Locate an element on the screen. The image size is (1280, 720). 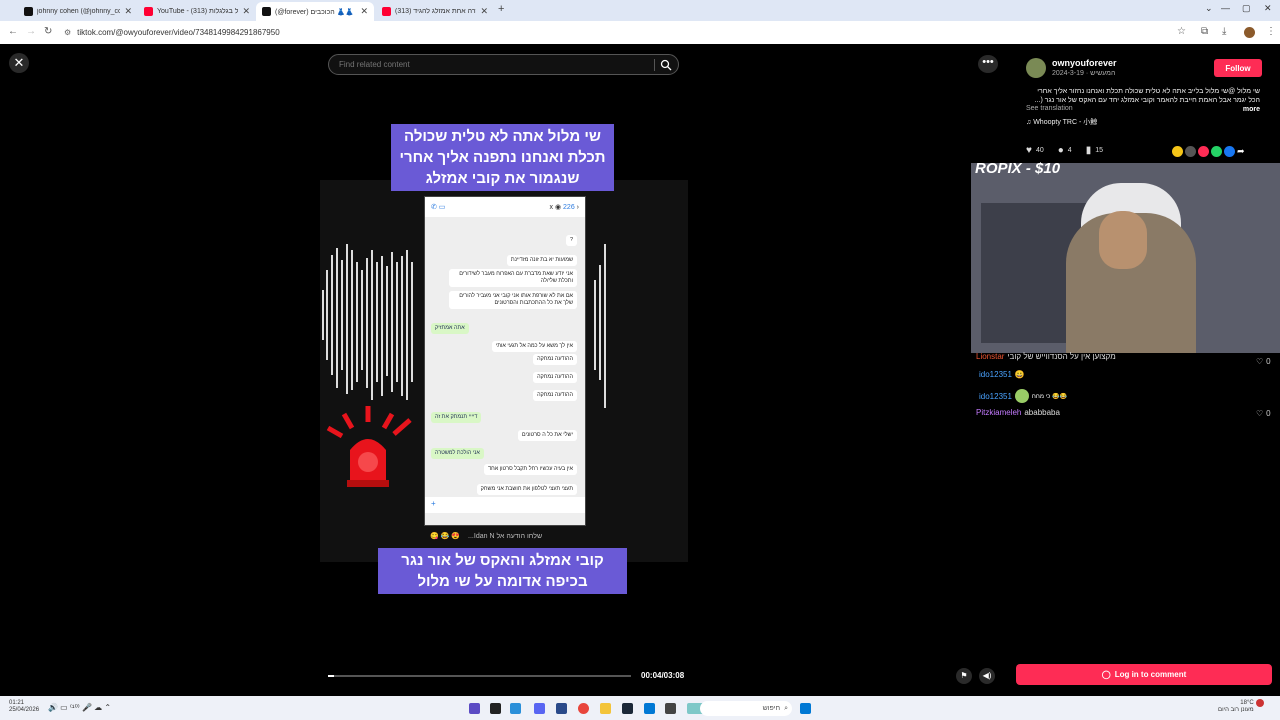
steam-icon is located at coordinates (627, 708).